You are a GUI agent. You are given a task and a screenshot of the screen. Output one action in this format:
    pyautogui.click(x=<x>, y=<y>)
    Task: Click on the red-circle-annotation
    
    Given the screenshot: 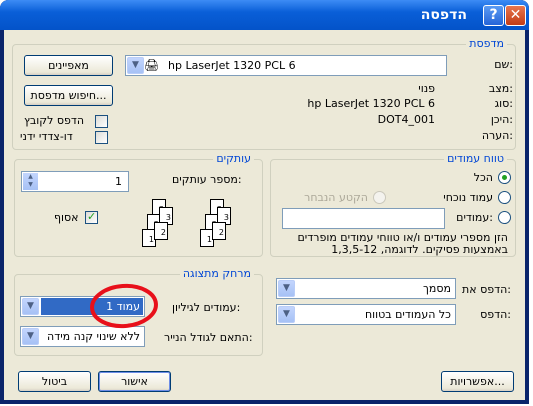 What is the action you would take?
    pyautogui.click(x=124, y=306)
    